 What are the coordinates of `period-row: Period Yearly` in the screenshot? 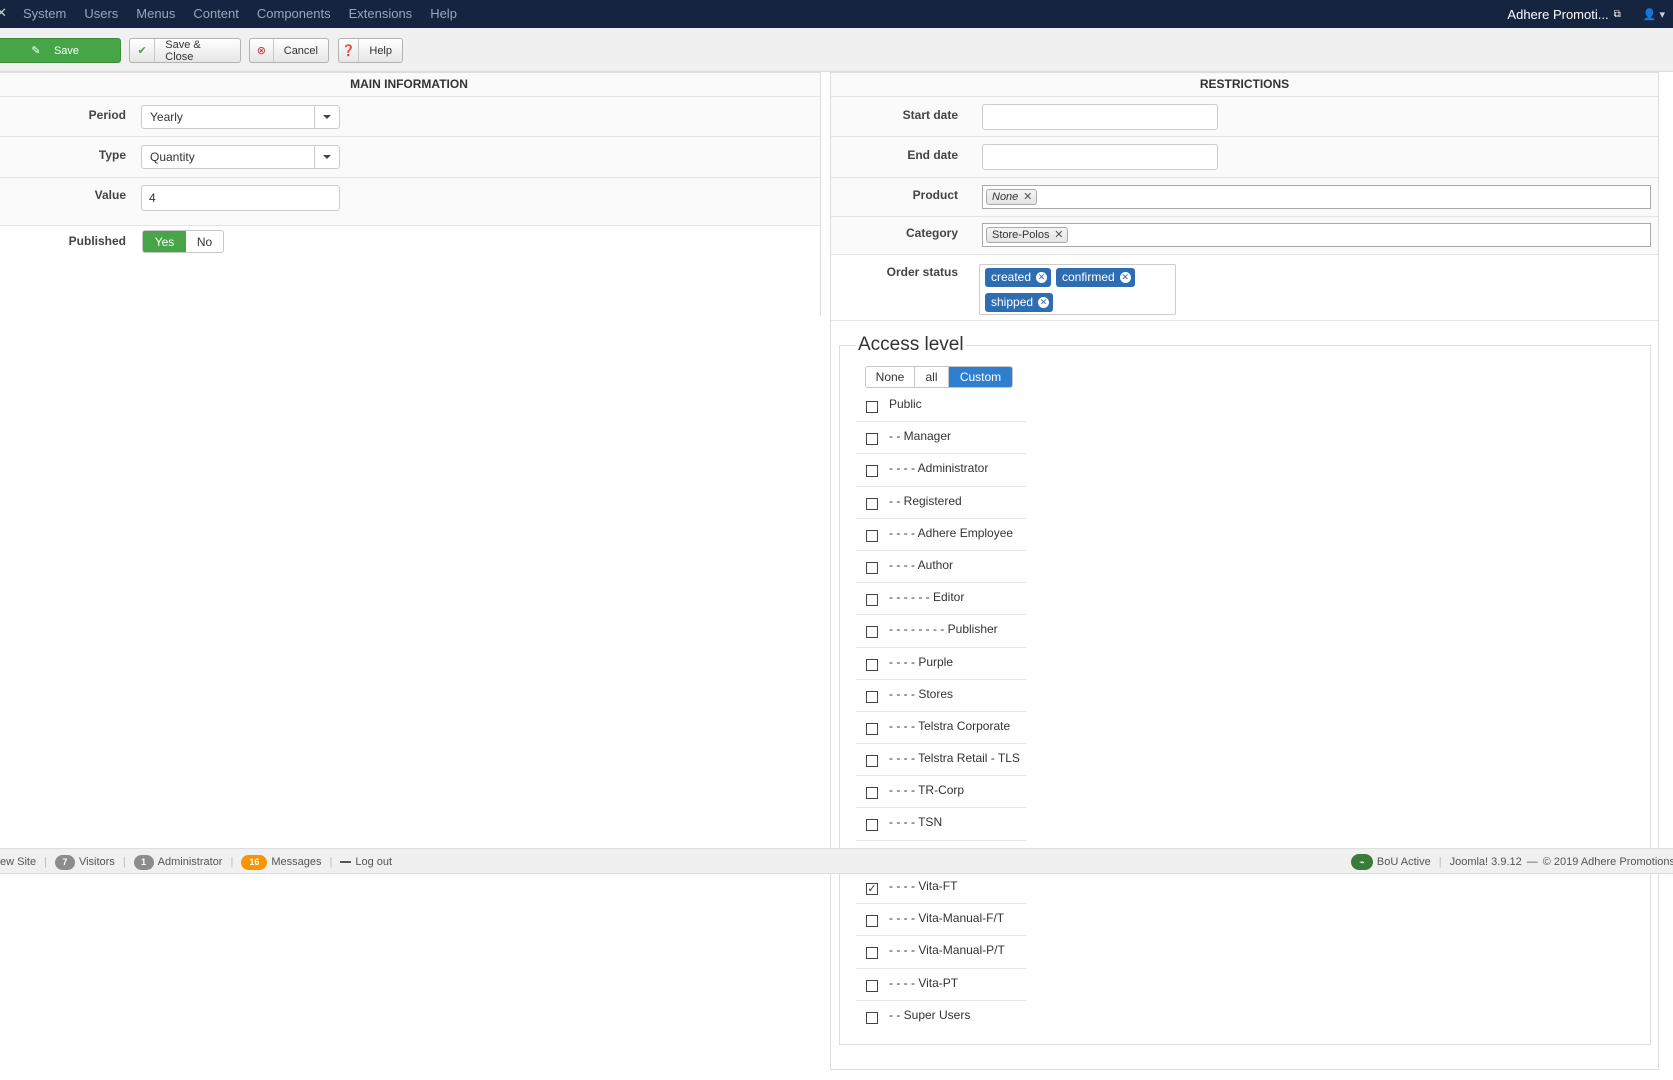 It's located at (410, 117).